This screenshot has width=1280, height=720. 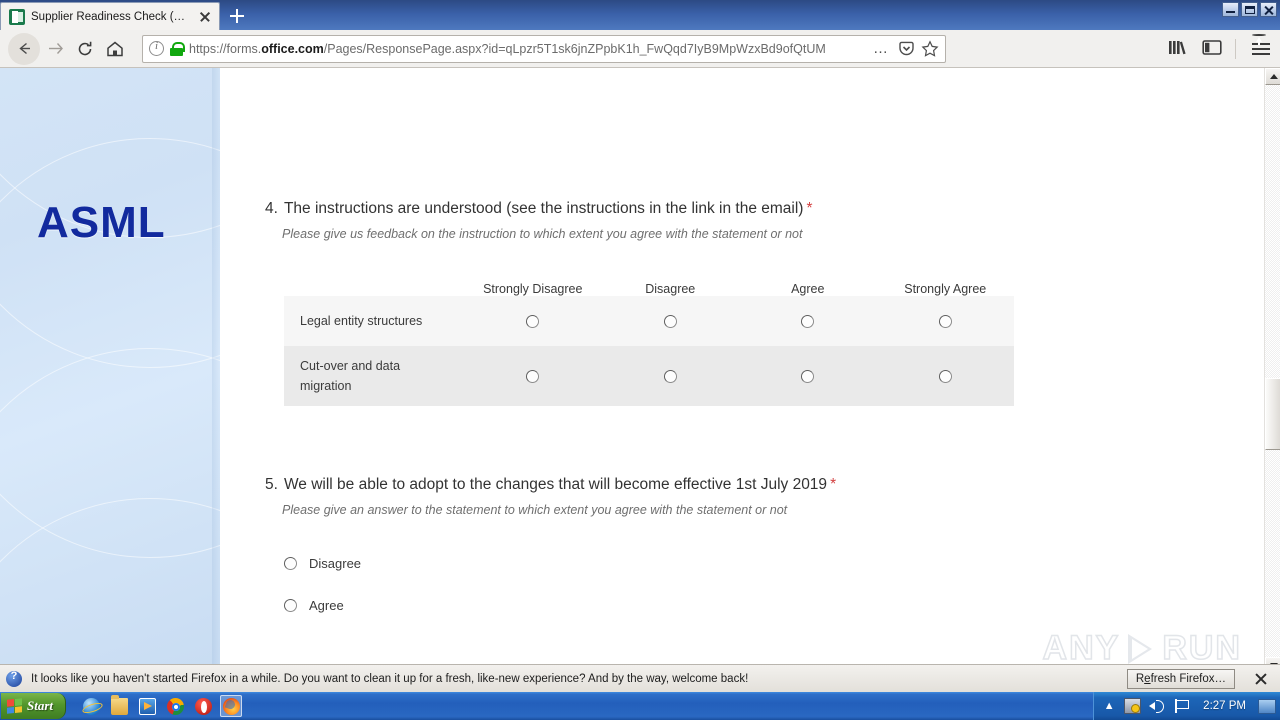 I want to click on firefox-icon, so click(x=232, y=706).